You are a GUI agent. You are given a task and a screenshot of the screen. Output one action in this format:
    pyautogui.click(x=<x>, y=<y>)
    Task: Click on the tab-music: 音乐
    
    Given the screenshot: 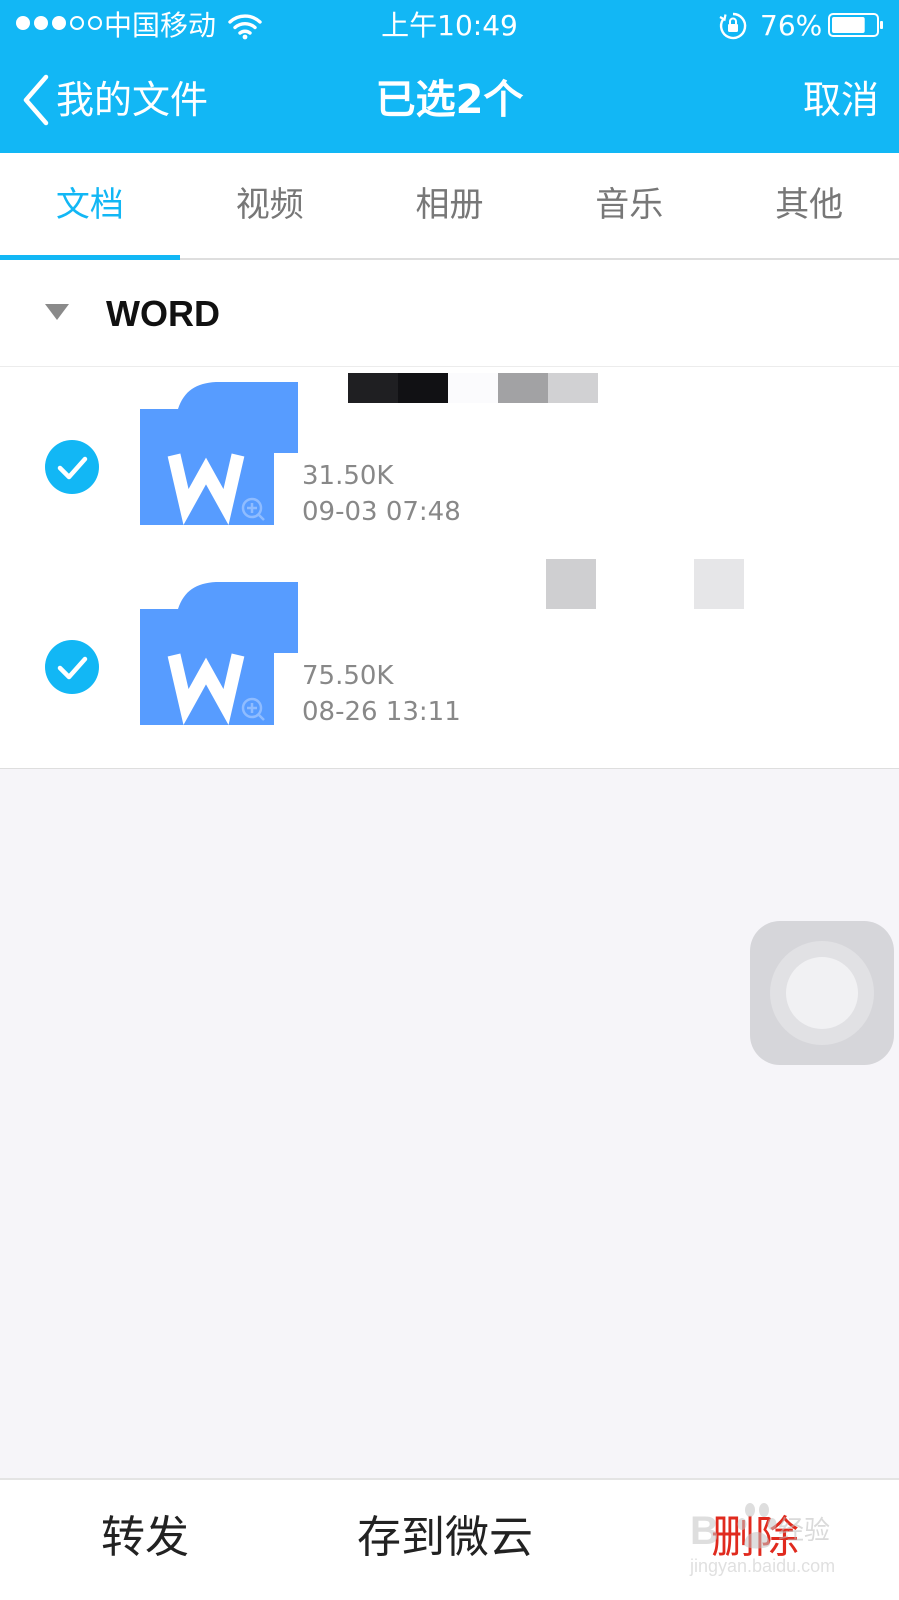 What is the action you would take?
    pyautogui.click(x=629, y=205)
    